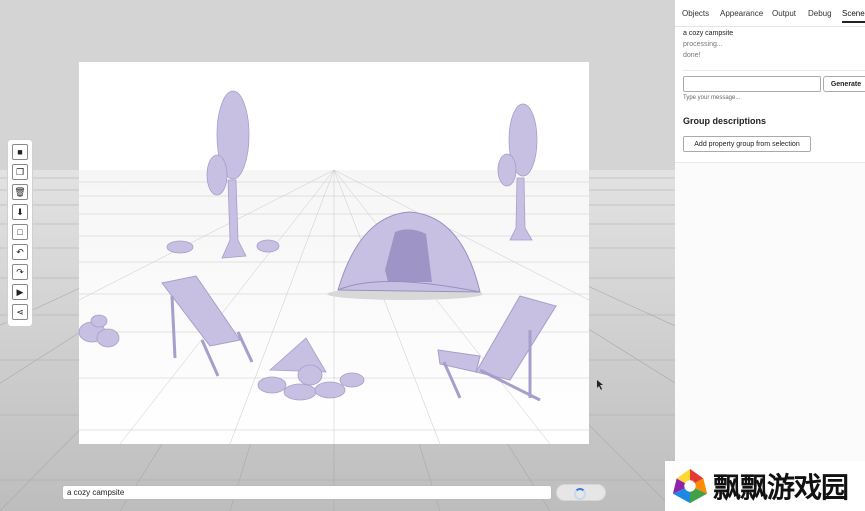 This screenshot has height=511, width=865. Describe the element at coordinates (752, 84) in the screenshot. I see `message-input` at that location.